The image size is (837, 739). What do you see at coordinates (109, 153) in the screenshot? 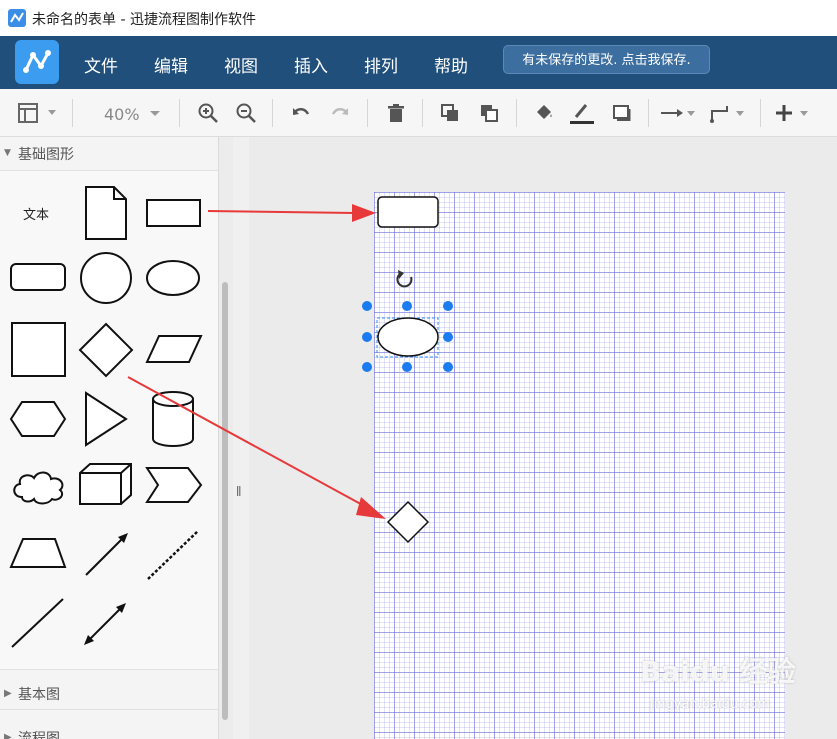
I see `section-basic-shapes: ▼ 基础图形` at bounding box center [109, 153].